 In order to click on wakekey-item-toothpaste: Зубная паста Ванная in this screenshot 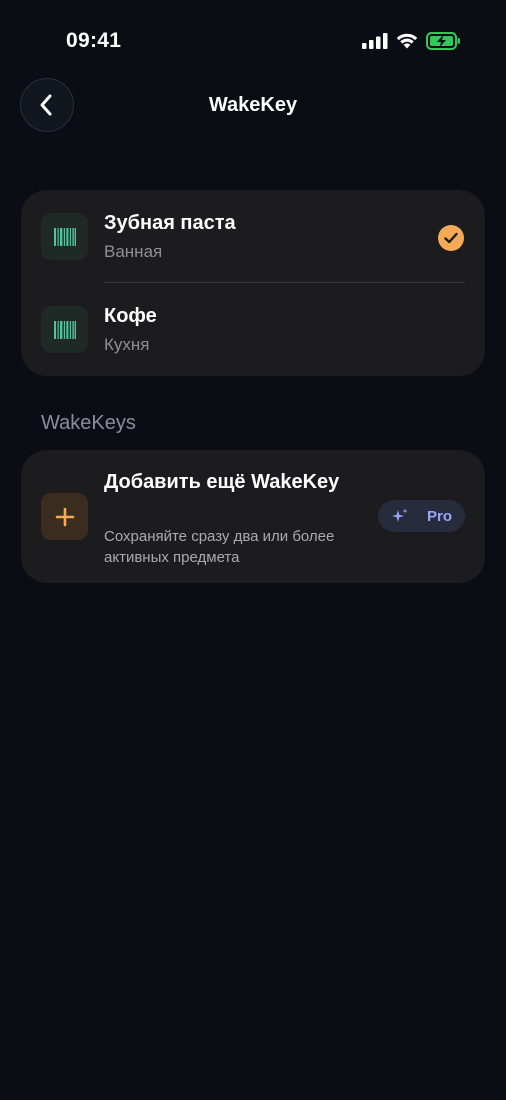, I will do `click(253, 236)`.